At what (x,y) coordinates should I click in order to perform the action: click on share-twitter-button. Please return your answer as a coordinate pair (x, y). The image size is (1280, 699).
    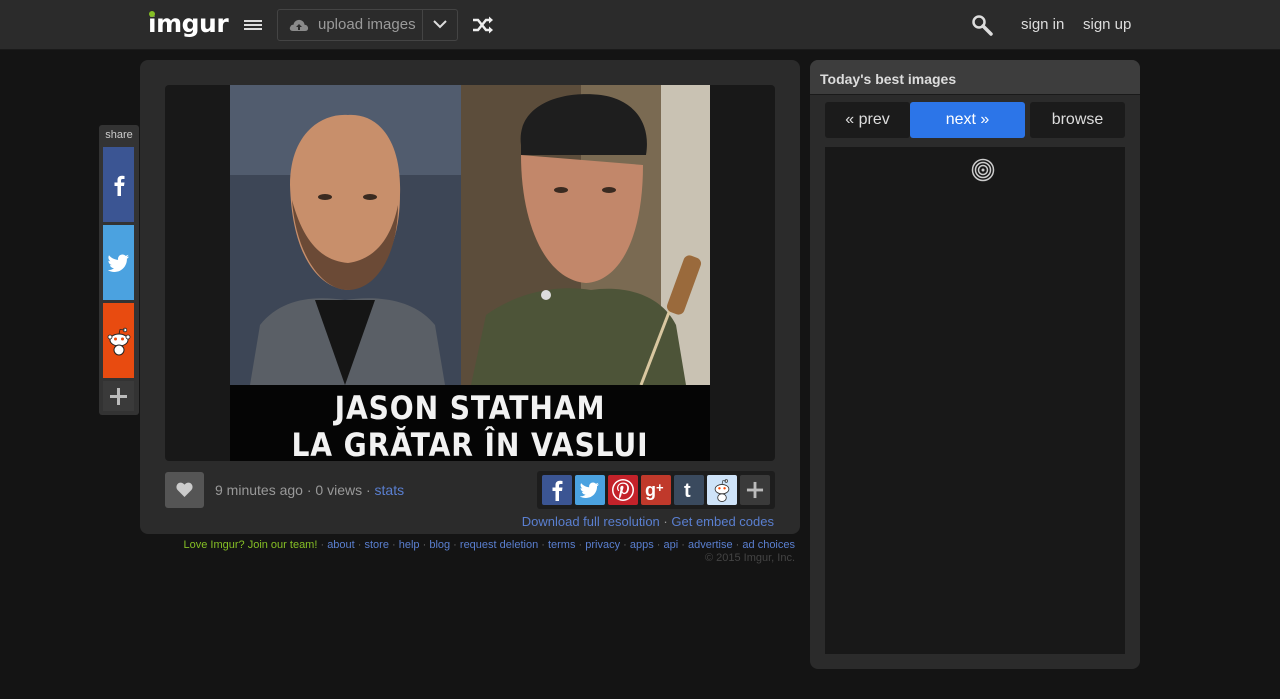
    Looking at the image, I should click on (118, 262).